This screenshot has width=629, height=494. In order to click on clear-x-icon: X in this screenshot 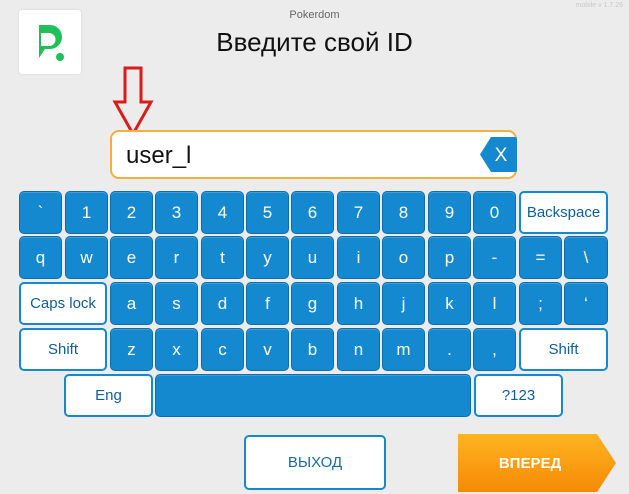, I will do `click(498, 154)`.